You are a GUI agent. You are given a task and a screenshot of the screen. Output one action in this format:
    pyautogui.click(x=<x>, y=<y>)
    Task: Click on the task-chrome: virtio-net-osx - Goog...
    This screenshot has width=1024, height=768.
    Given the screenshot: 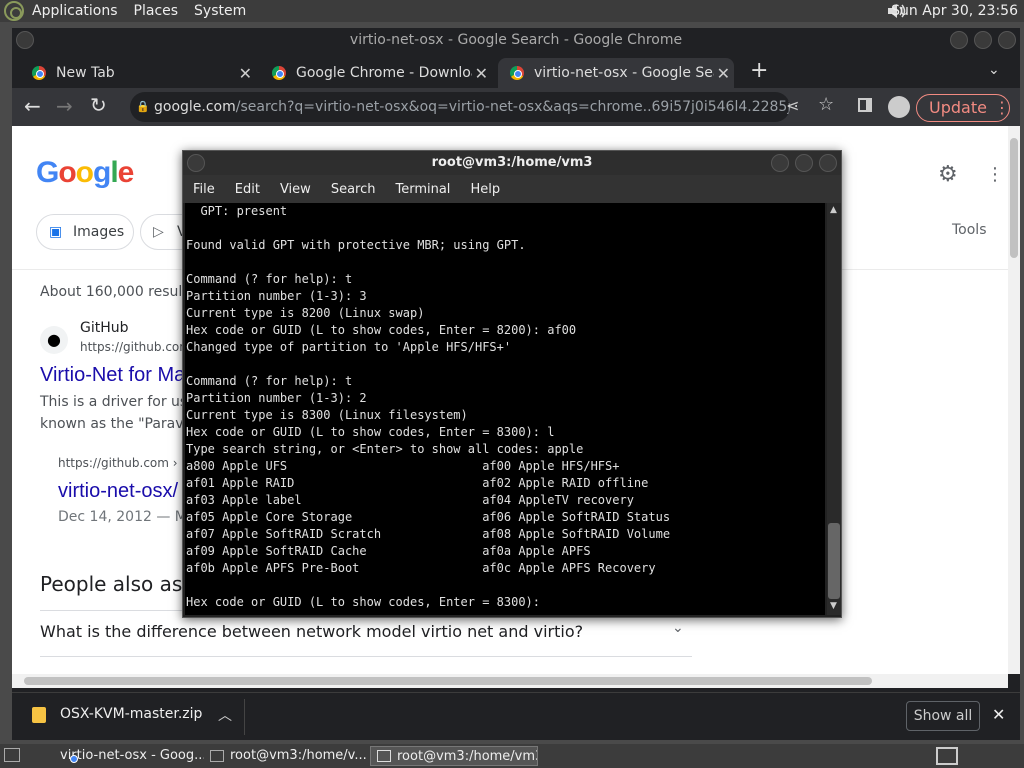 What is the action you would take?
    pyautogui.click(x=119, y=756)
    